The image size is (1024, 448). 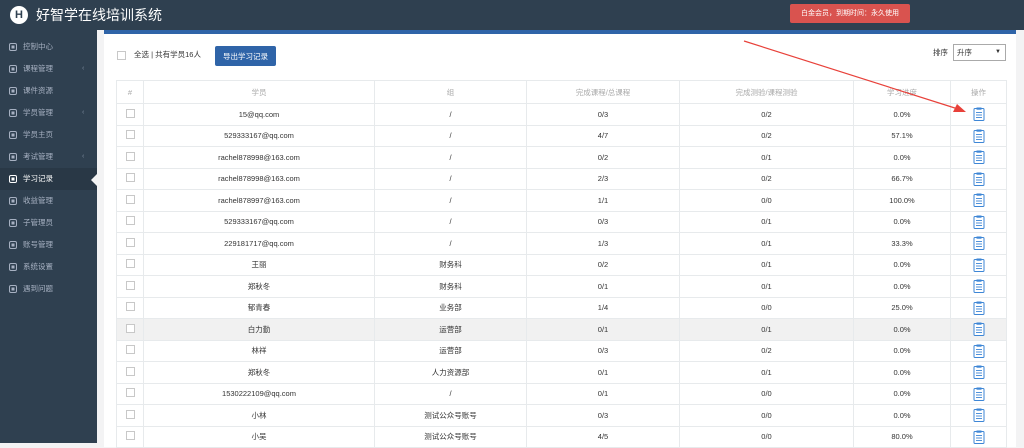 I want to click on student-cell: 郁青春, so click(x=259, y=307).